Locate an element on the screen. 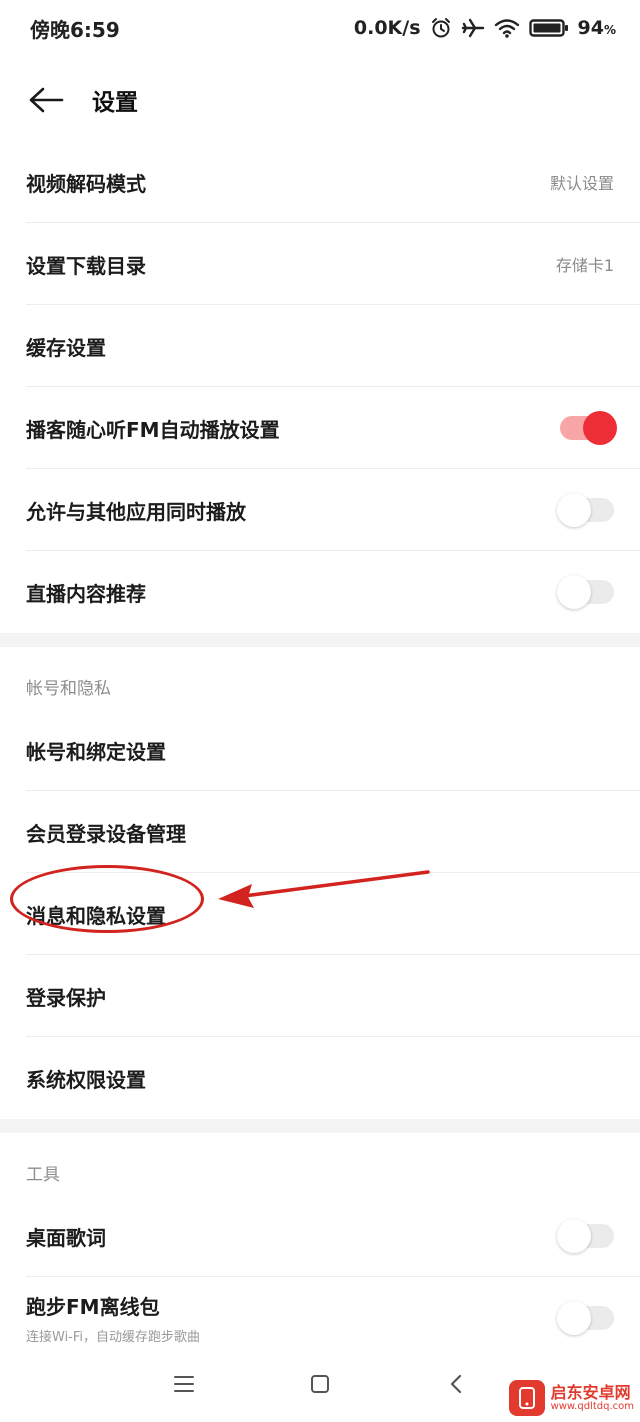 The image size is (640, 1422). site-watermark: 启东安卓网 www.qdltdq.com is located at coordinates (571, 1398).